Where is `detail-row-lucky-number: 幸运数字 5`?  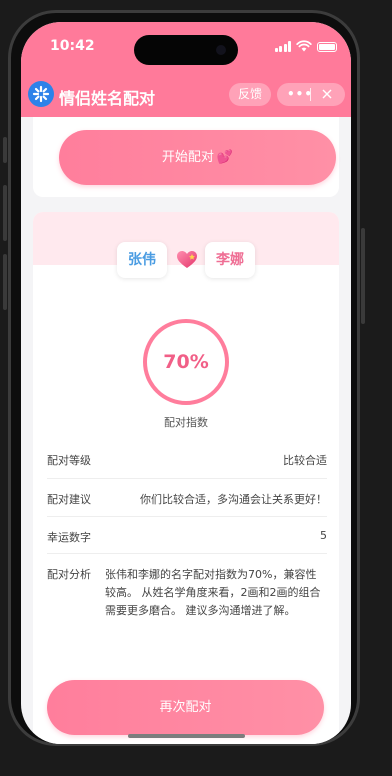
detail-row-lucky-number: 幸运数字 5 is located at coordinates (187, 535).